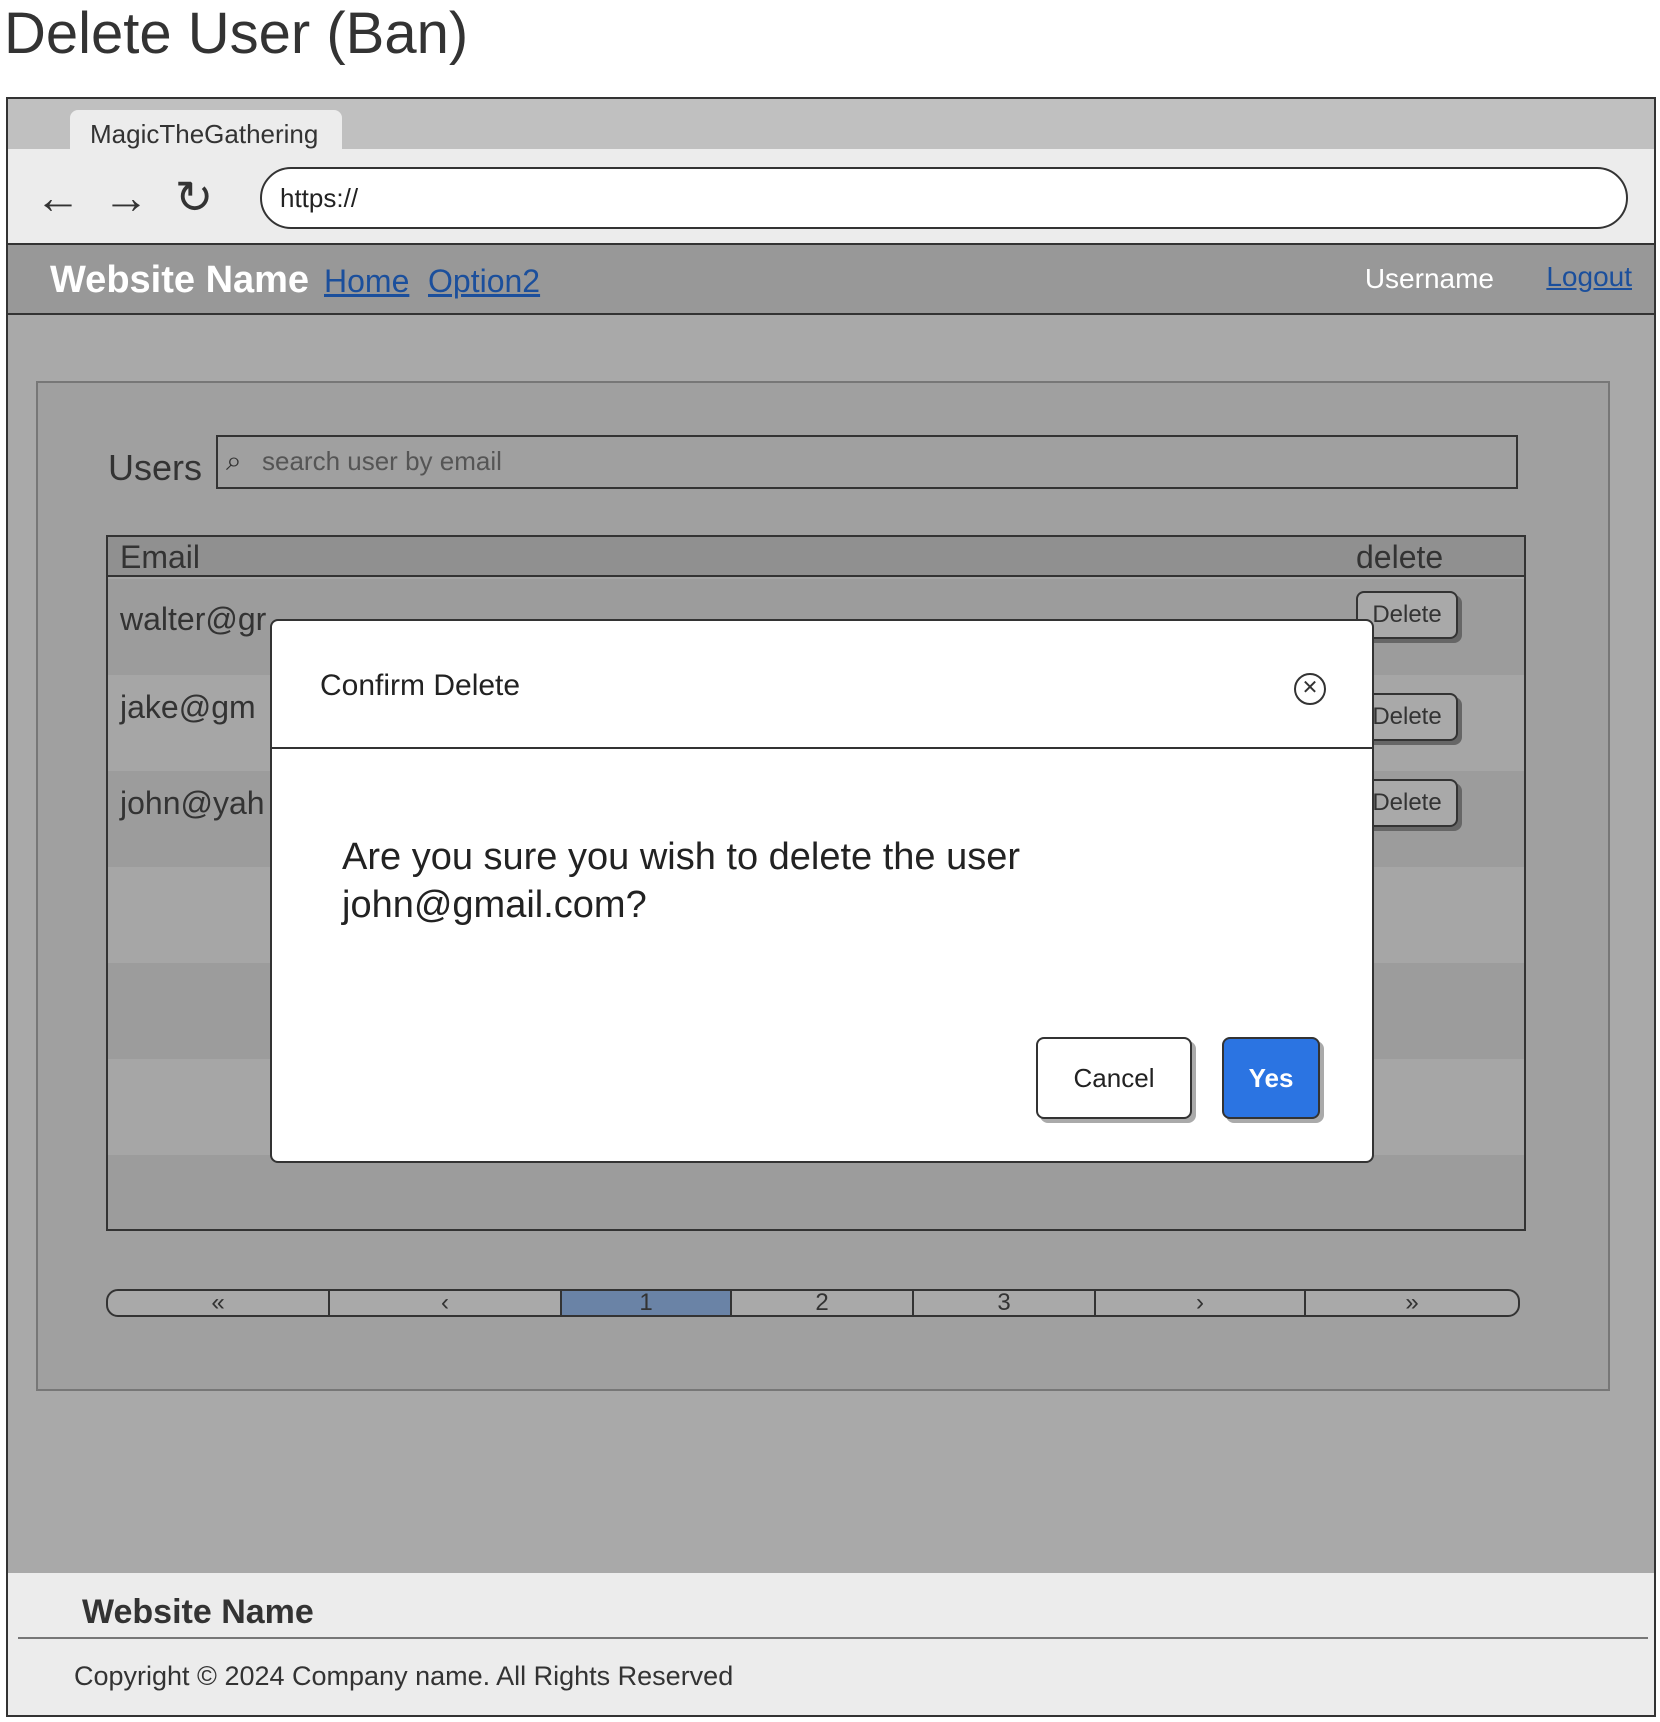 This screenshot has width=1660, height=1722. I want to click on search-icon: ⌕, so click(234, 460).